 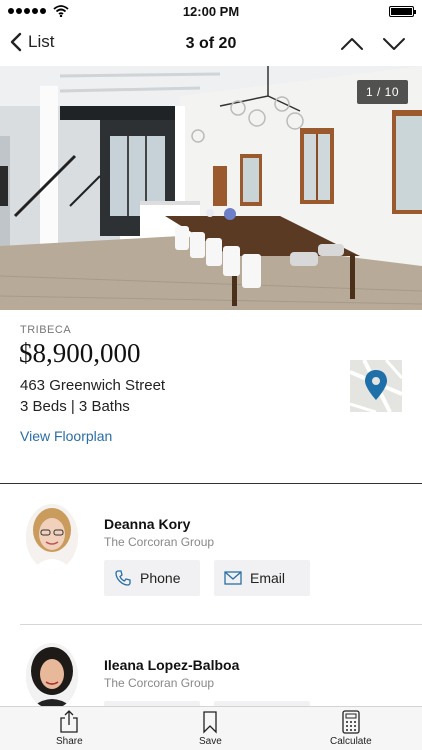 I want to click on calculator-icon, so click(x=351, y=722).